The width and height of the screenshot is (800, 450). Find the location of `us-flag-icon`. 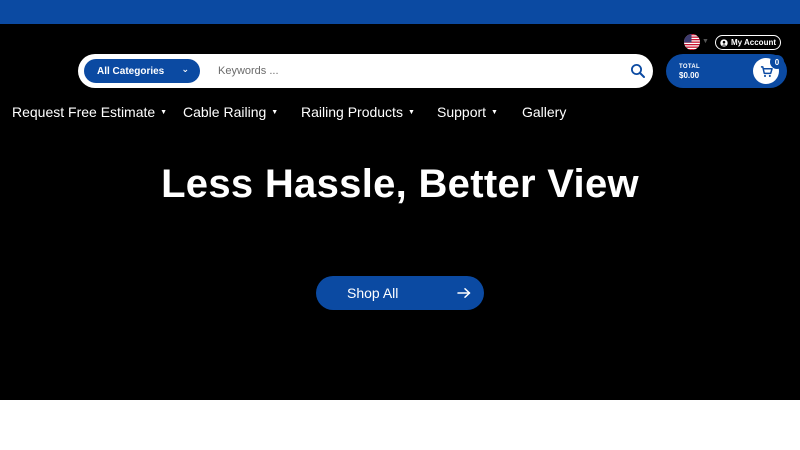

us-flag-icon is located at coordinates (692, 42).